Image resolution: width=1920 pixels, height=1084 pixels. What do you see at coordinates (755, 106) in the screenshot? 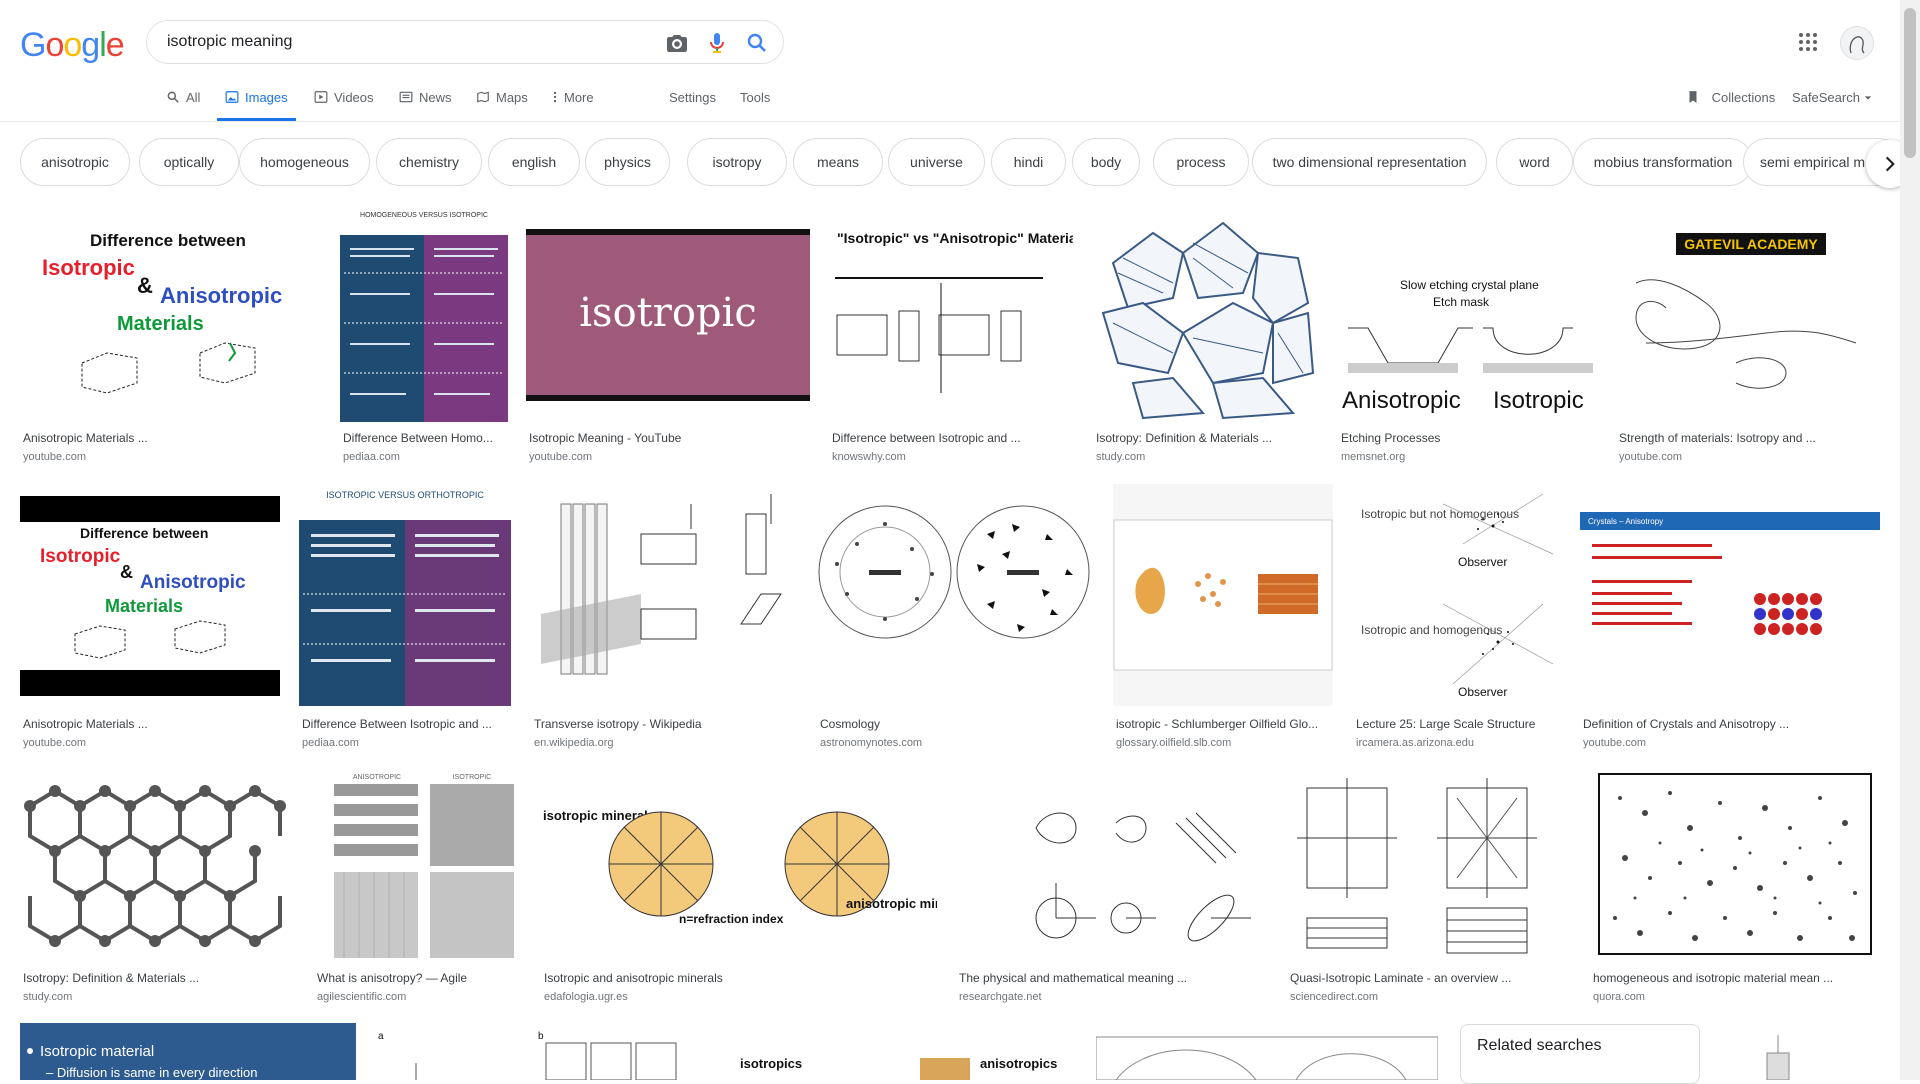
I see `tools-link: Tools` at bounding box center [755, 106].